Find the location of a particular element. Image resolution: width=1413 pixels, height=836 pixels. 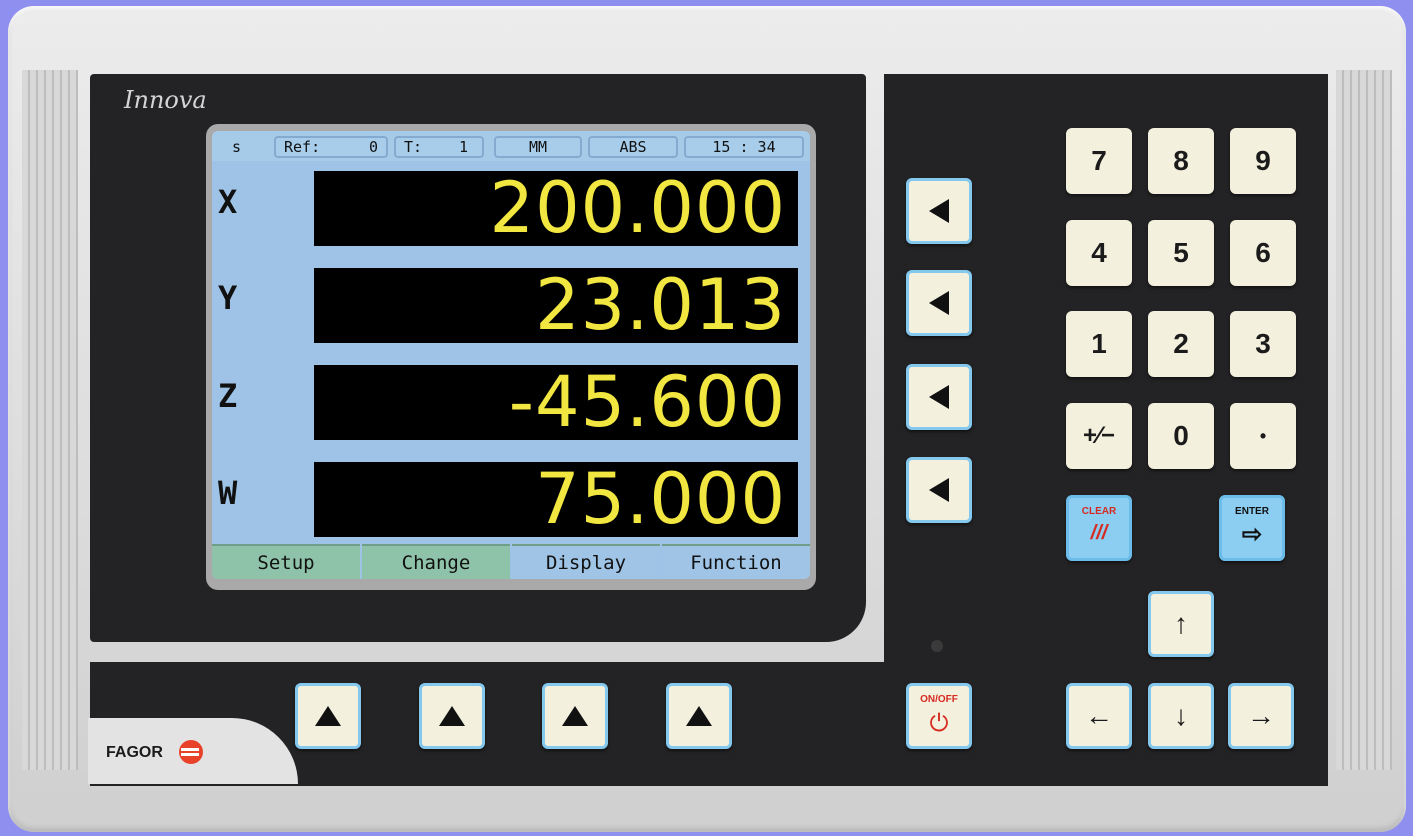

mode-indicator: s is located at coordinates (237, 147).